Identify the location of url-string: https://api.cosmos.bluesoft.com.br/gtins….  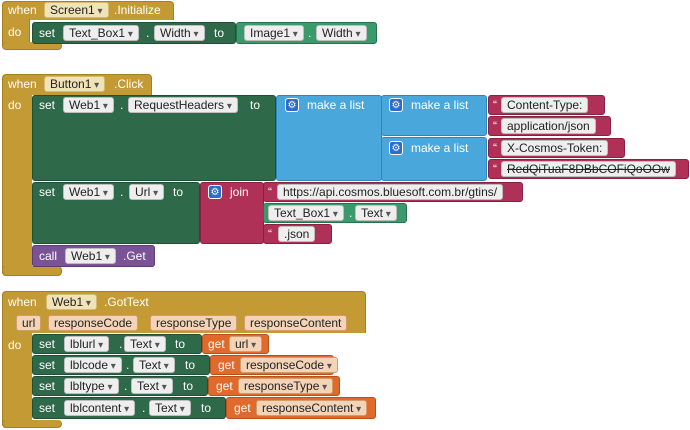
(390, 192).